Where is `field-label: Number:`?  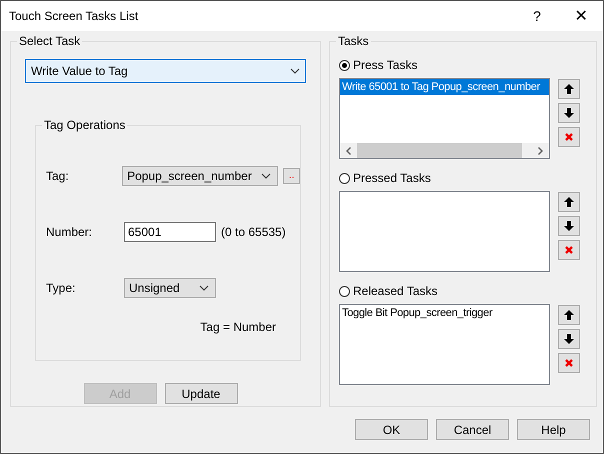 field-label: Number: is located at coordinates (70, 232).